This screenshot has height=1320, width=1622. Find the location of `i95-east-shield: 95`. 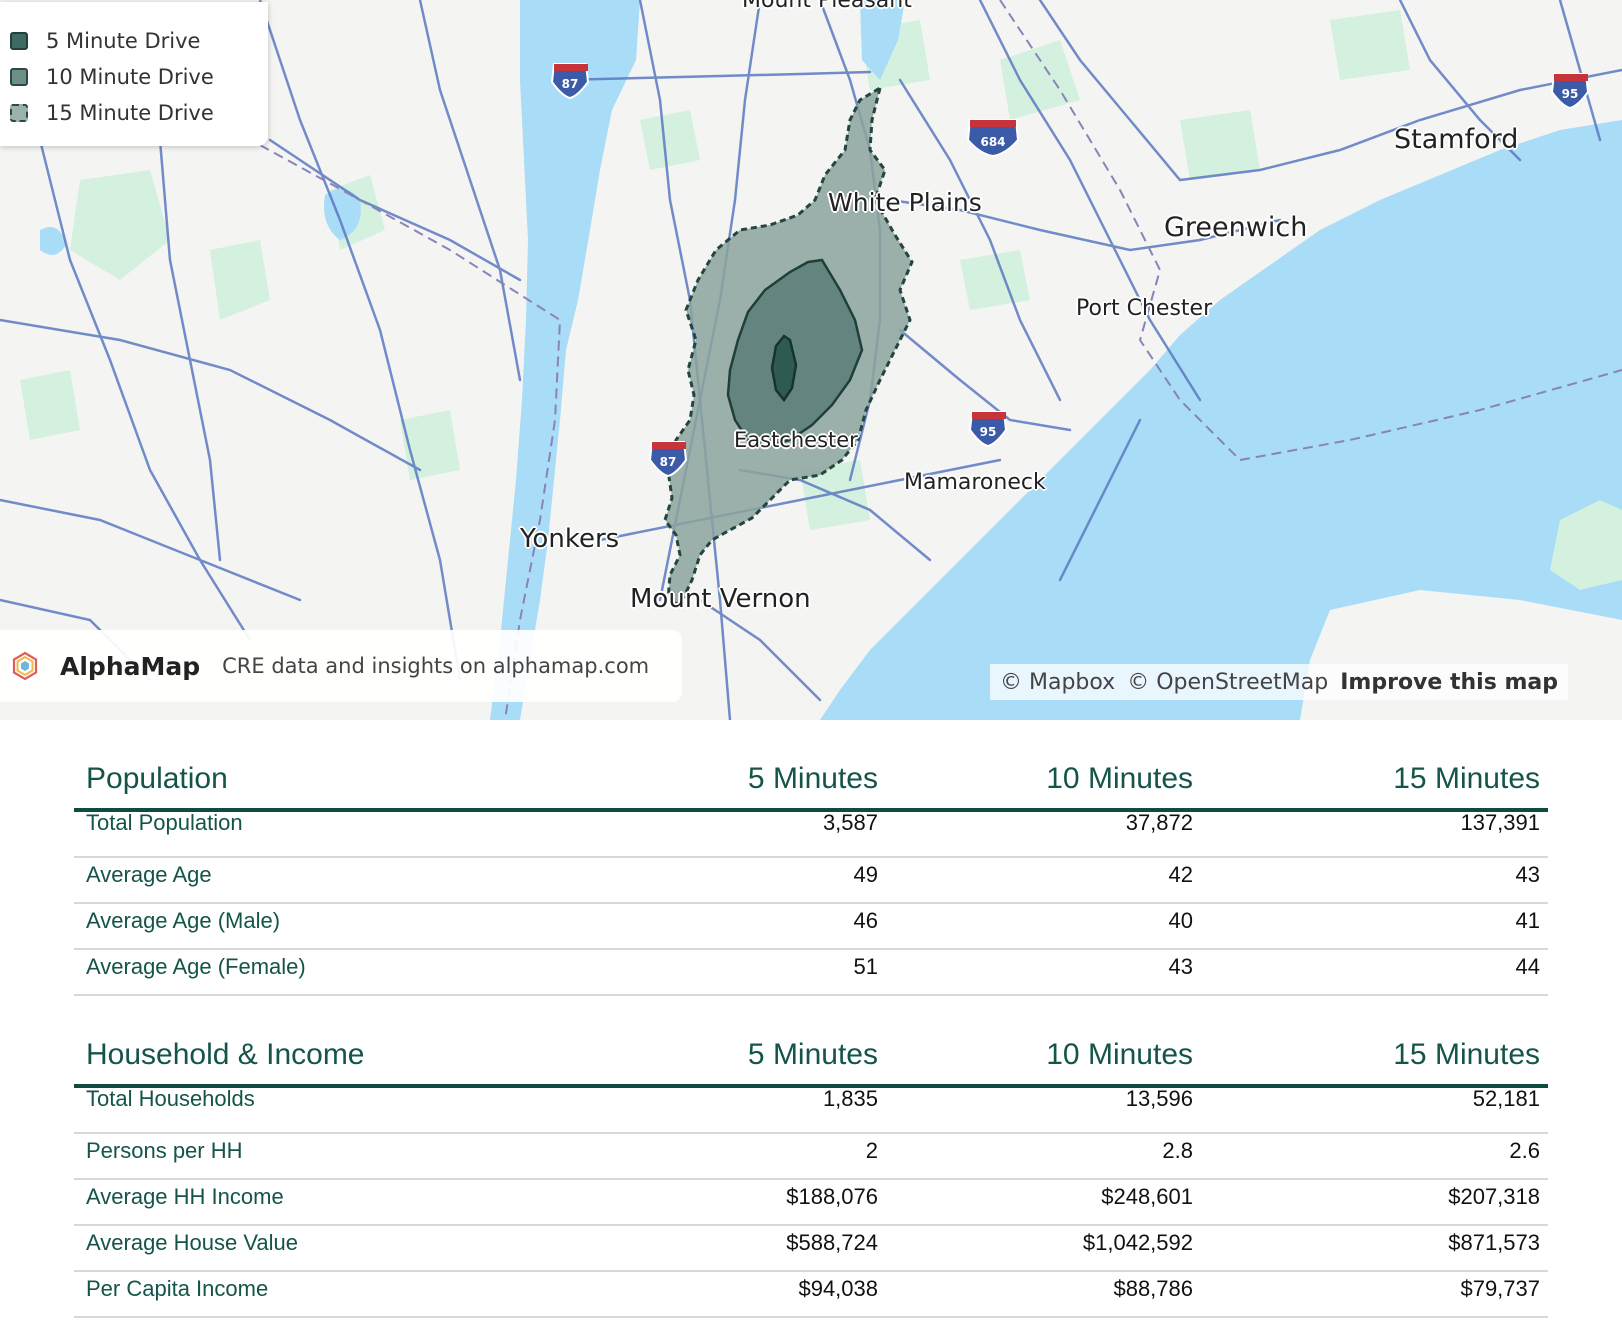

i95-east-shield: 95 is located at coordinates (1570, 91).